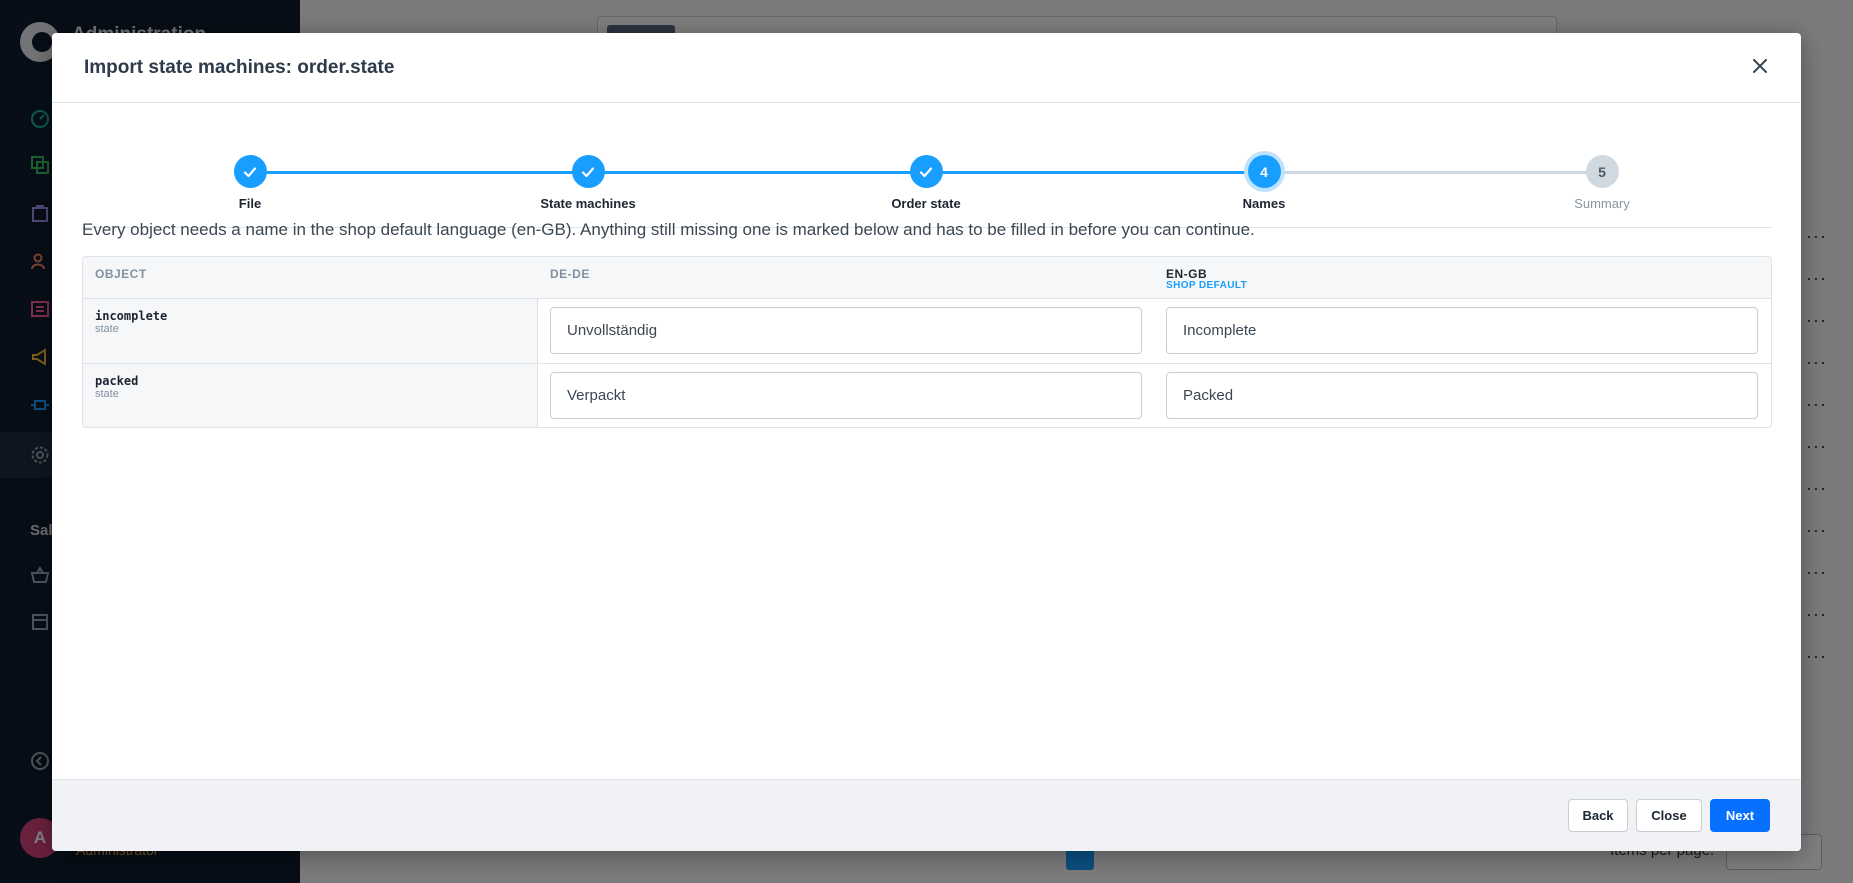 Image resolution: width=1853 pixels, height=883 pixels. Describe the element at coordinates (927, 278) in the screenshot. I see `table-header: OBJECT DE-DE EN-GB SHOP DEFAULT` at that location.